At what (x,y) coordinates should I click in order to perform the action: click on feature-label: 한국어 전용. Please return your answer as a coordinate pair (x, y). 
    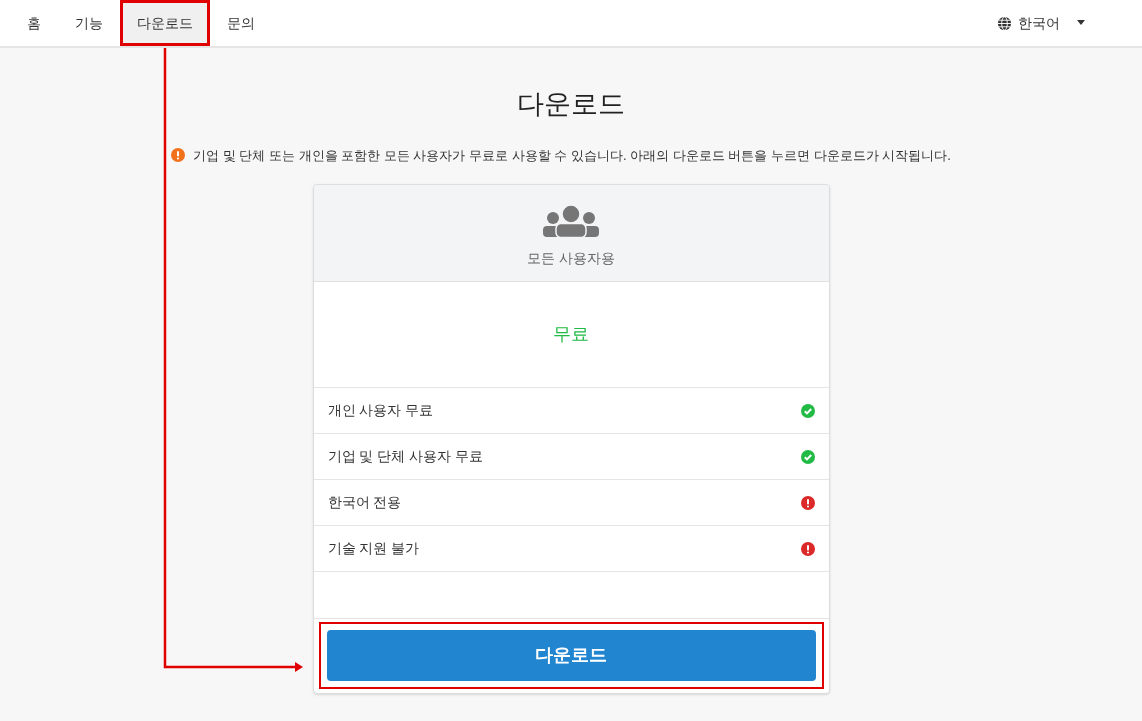
    Looking at the image, I should click on (364, 502).